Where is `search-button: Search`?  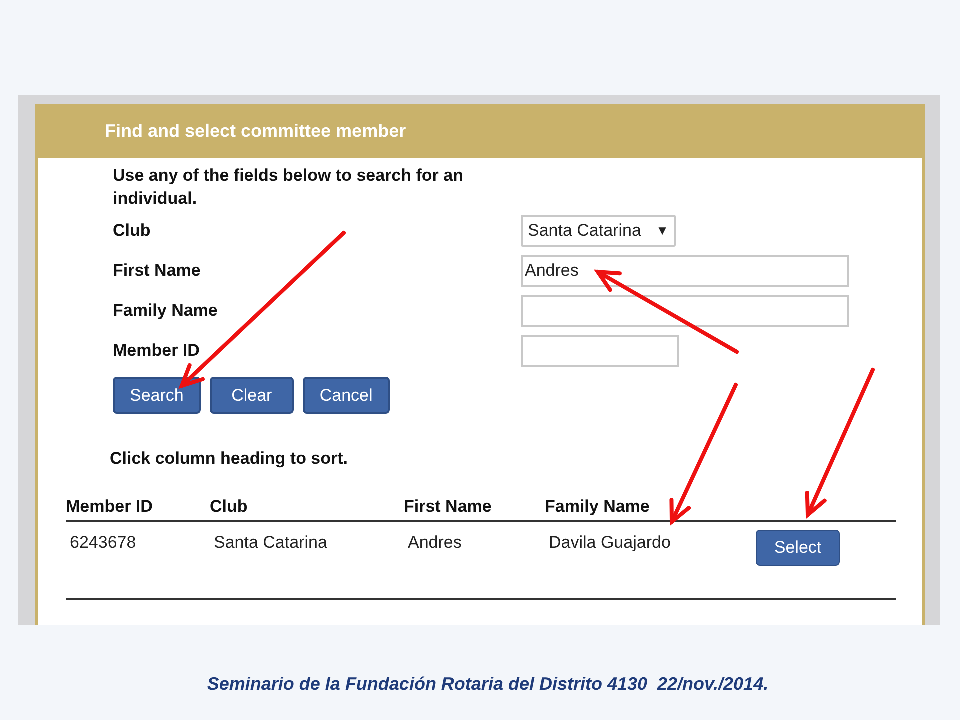
search-button: Search is located at coordinates (157, 395).